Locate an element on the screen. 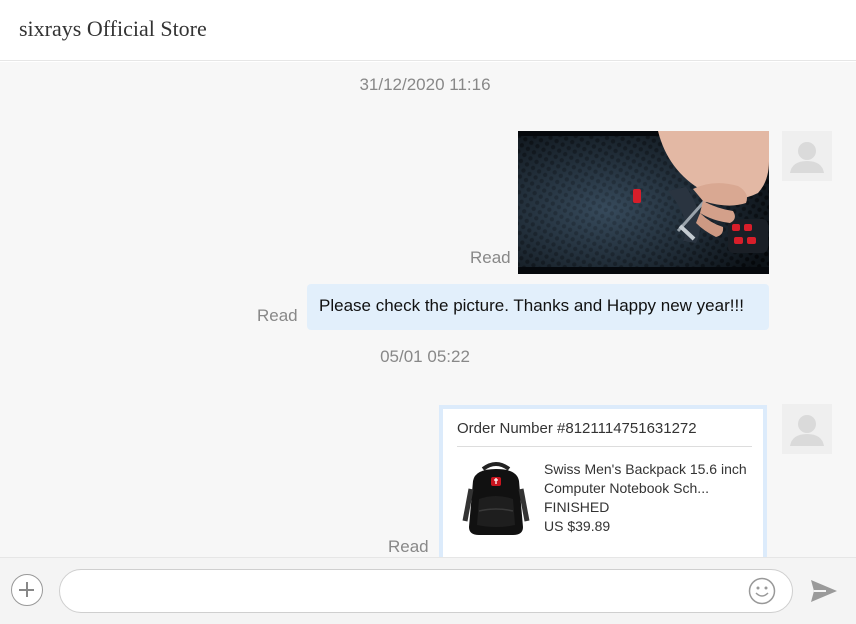 The image size is (856, 624). product-price: US $39.89 is located at coordinates (577, 526).